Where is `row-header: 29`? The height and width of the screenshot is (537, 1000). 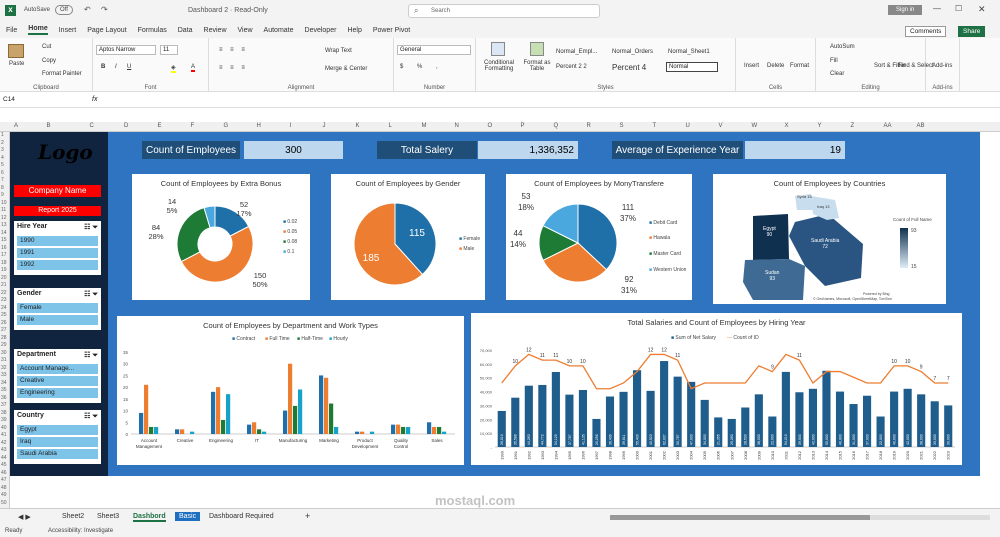
row-header: 29 is located at coordinates (4, 345).